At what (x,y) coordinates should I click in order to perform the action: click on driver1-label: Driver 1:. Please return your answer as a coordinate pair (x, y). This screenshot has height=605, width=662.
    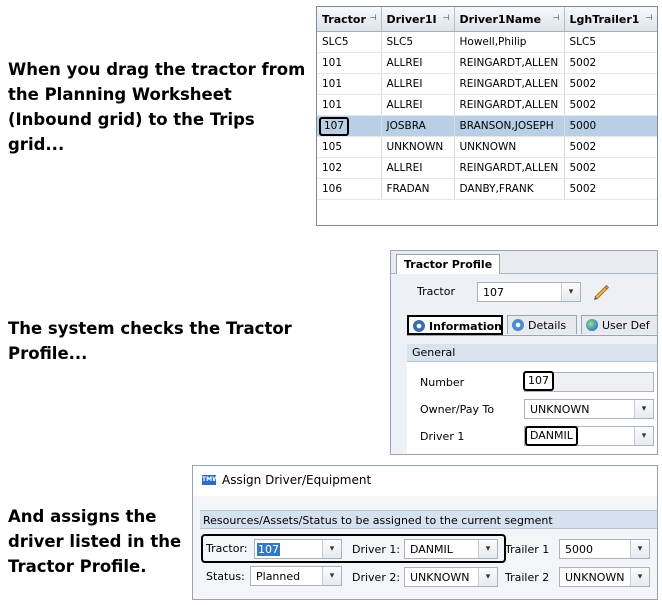
    Looking at the image, I should click on (376, 549).